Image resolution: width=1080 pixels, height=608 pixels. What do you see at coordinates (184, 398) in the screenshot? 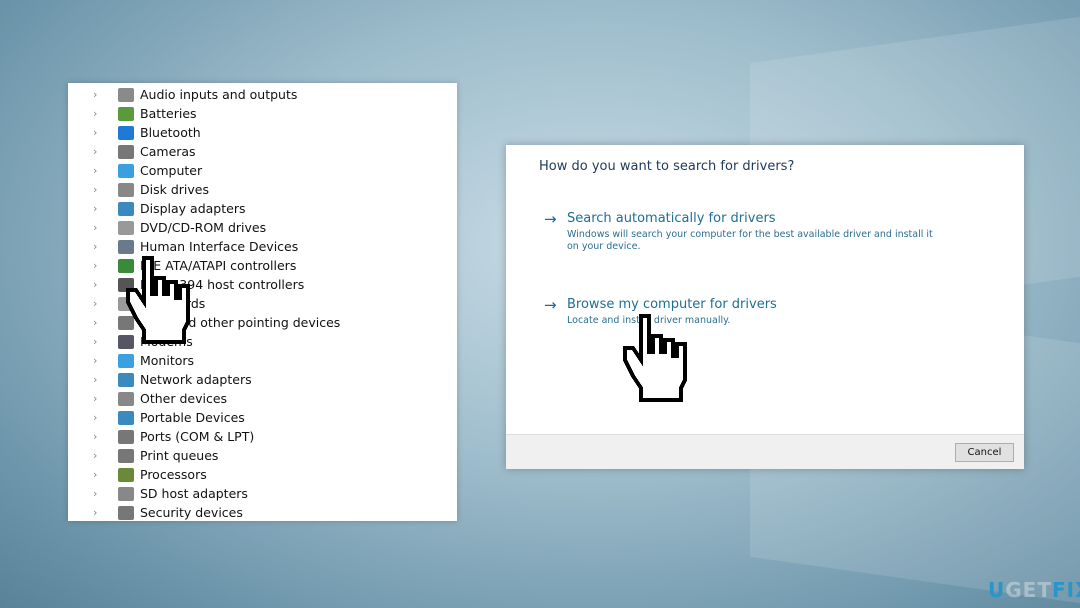
I see `tree-item-label: Other devices` at bounding box center [184, 398].